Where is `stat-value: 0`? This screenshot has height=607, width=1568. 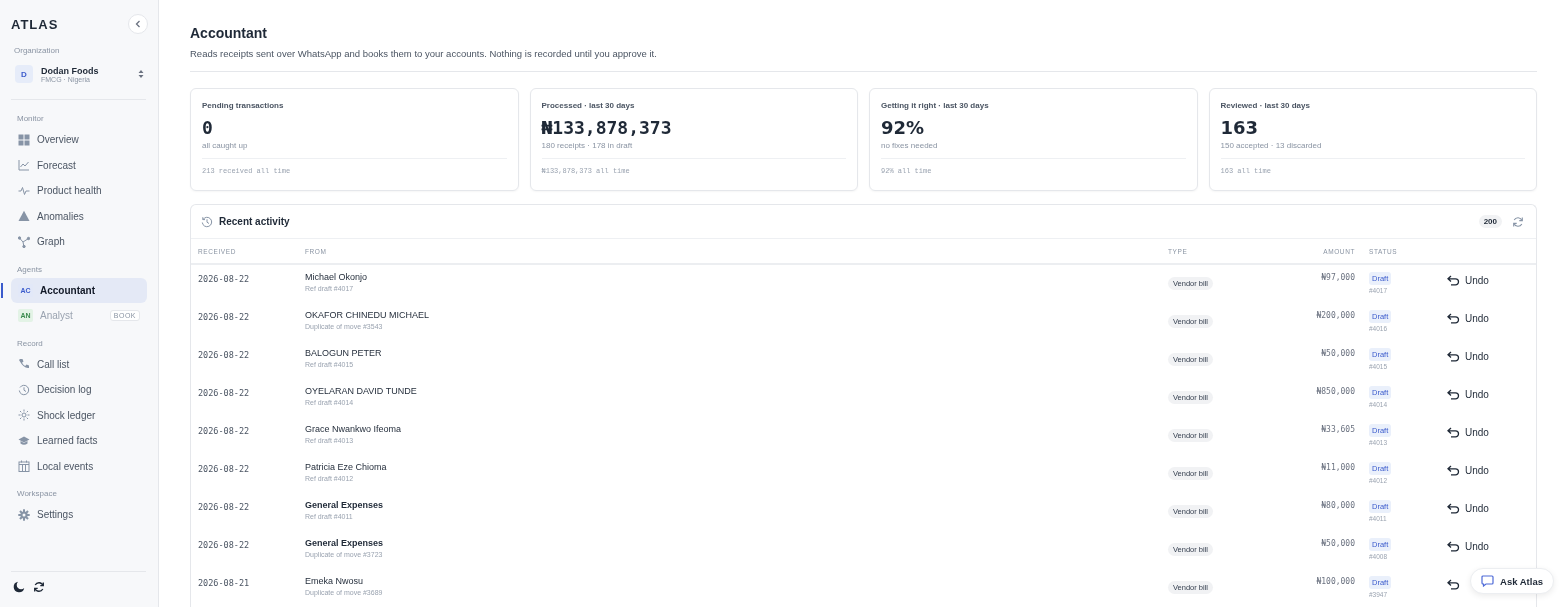 stat-value: 0 is located at coordinates (208, 127).